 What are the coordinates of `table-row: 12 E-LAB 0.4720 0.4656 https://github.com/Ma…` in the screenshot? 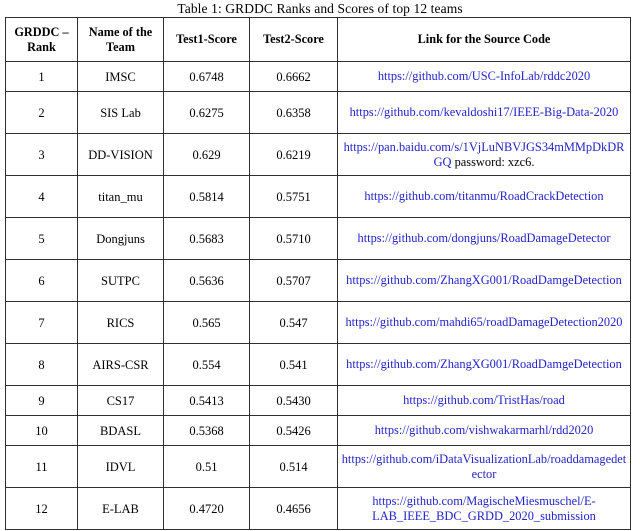 It's located at (318, 508).